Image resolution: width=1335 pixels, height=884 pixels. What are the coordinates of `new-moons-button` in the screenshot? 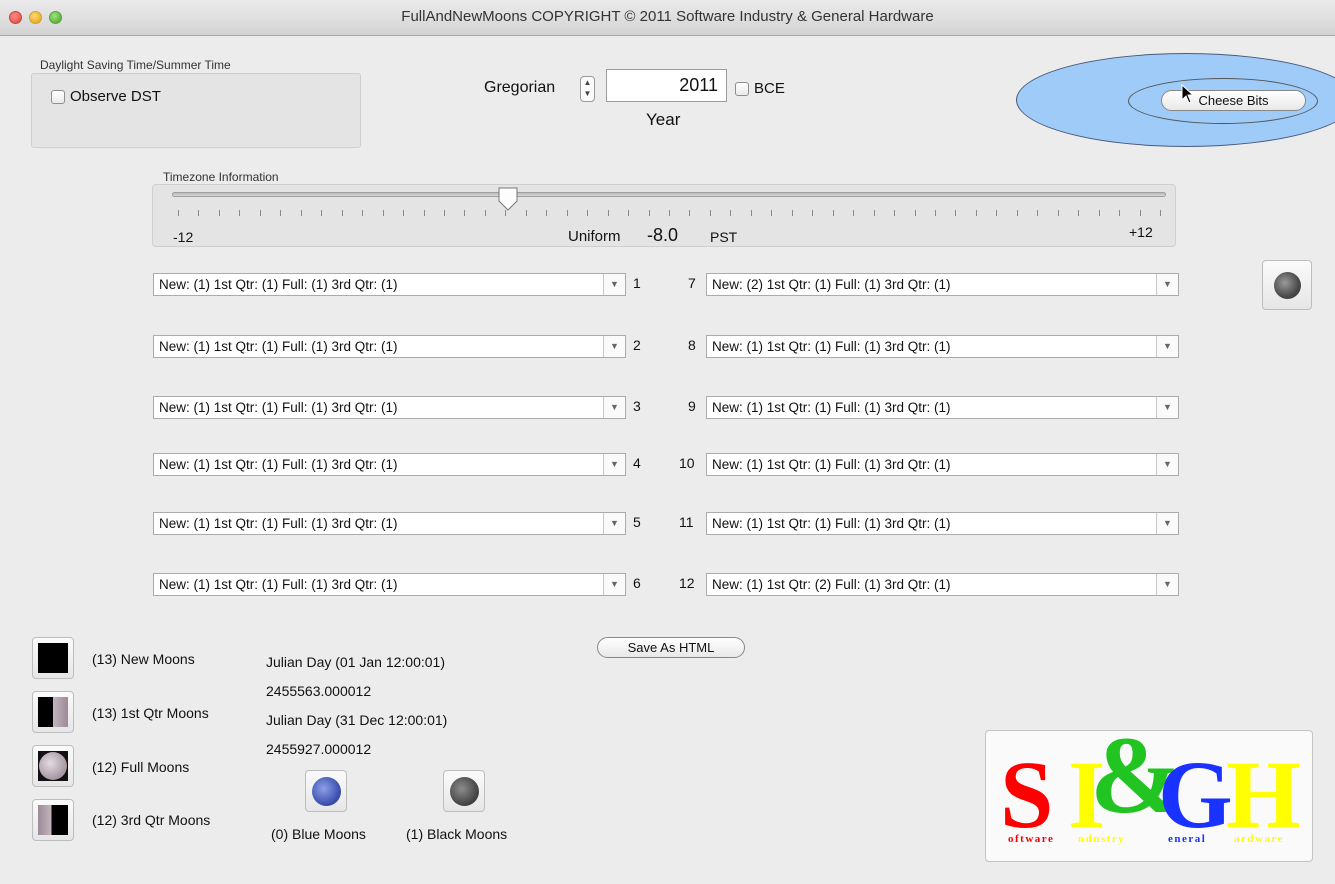 It's located at (53, 658).